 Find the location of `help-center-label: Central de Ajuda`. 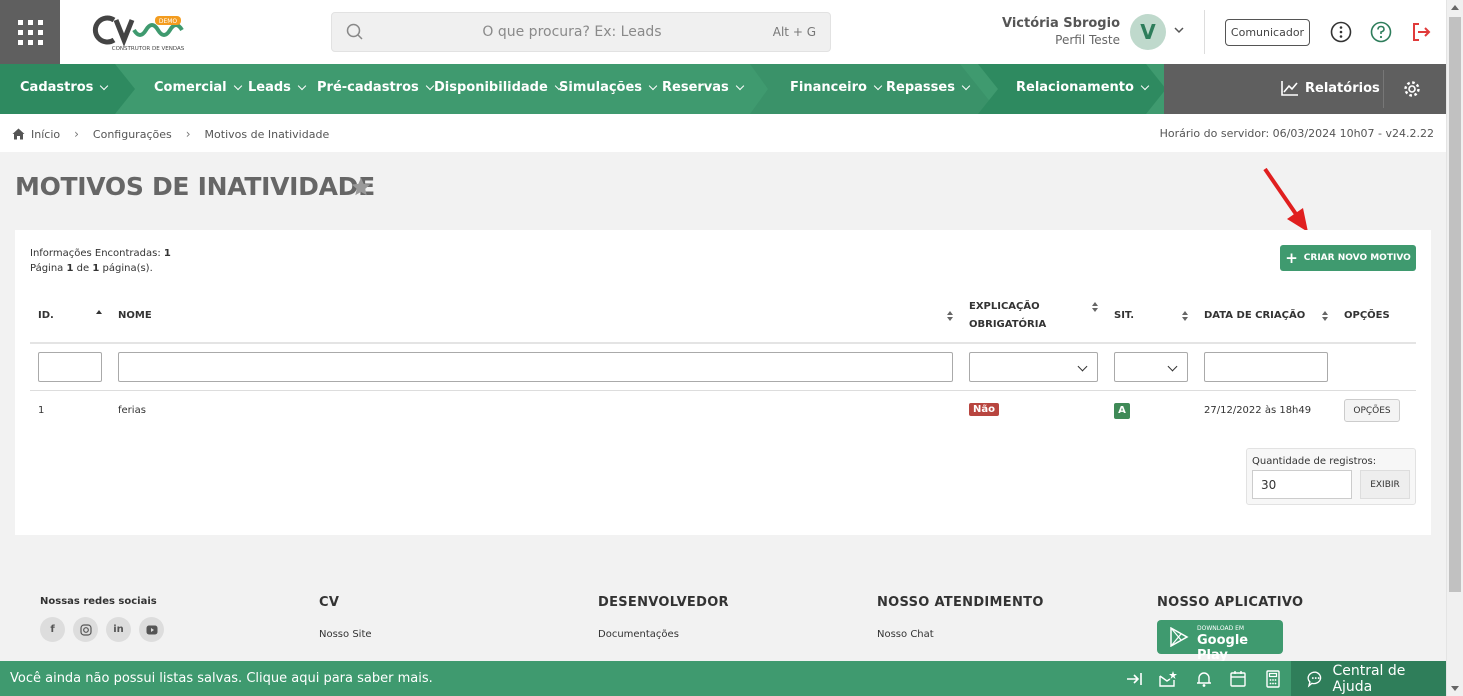

help-center-label: Central de Ajuda is located at coordinates (1369, 678).